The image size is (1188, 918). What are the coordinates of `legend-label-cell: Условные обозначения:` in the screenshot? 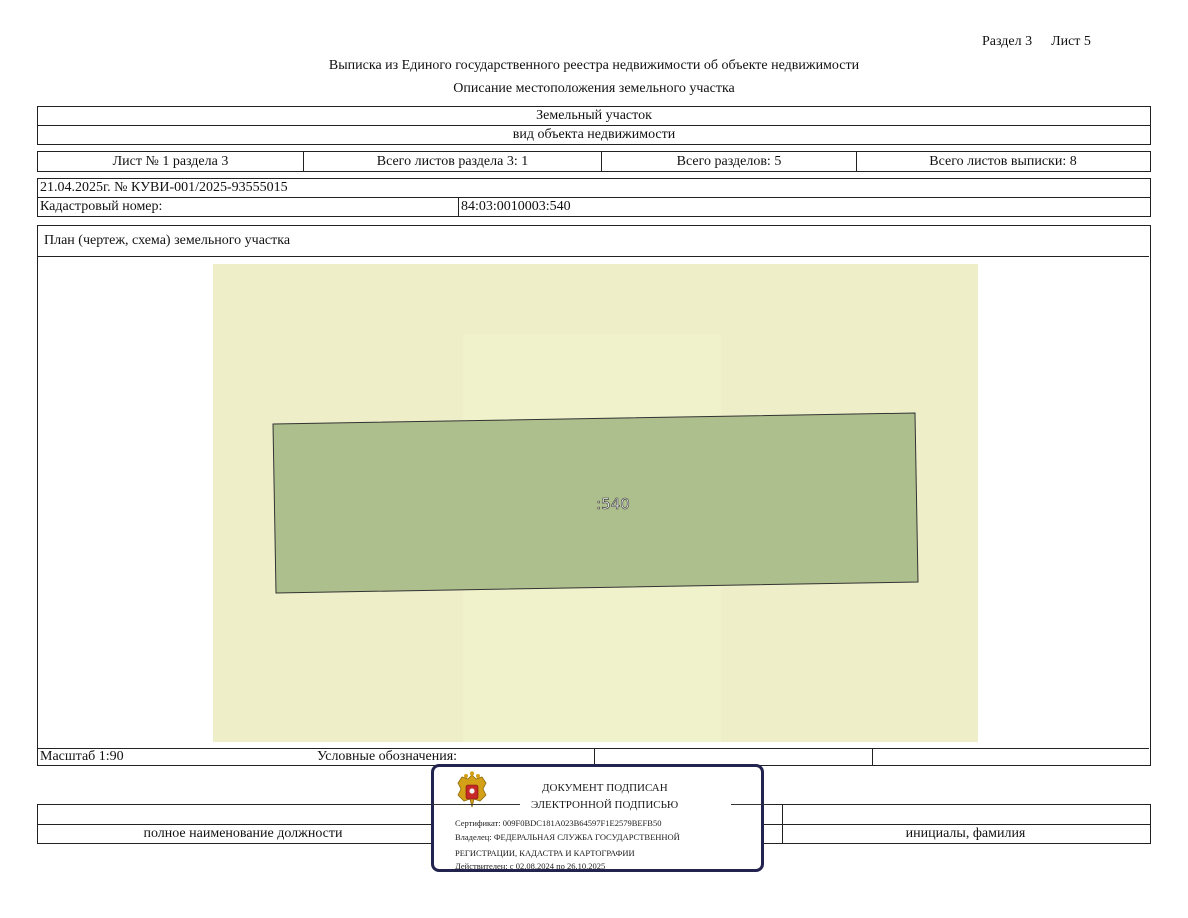 It's located at (455, 757).